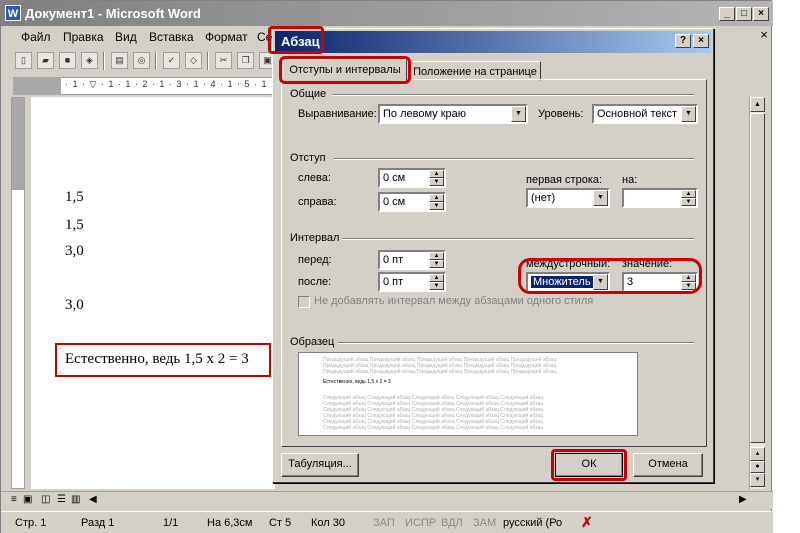 The height and width of the screenshot is (533, 800). I want to click on indent-heading: Отступ, so click(308, 158).